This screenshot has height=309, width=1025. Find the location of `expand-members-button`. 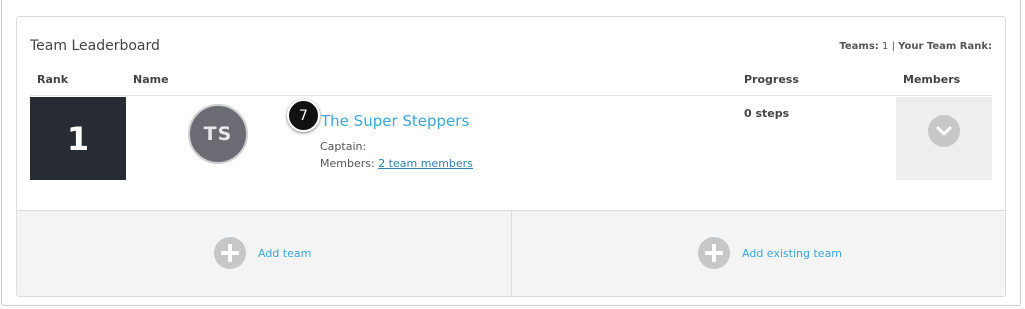

expand-members-button is located at coordinates (944, 131).